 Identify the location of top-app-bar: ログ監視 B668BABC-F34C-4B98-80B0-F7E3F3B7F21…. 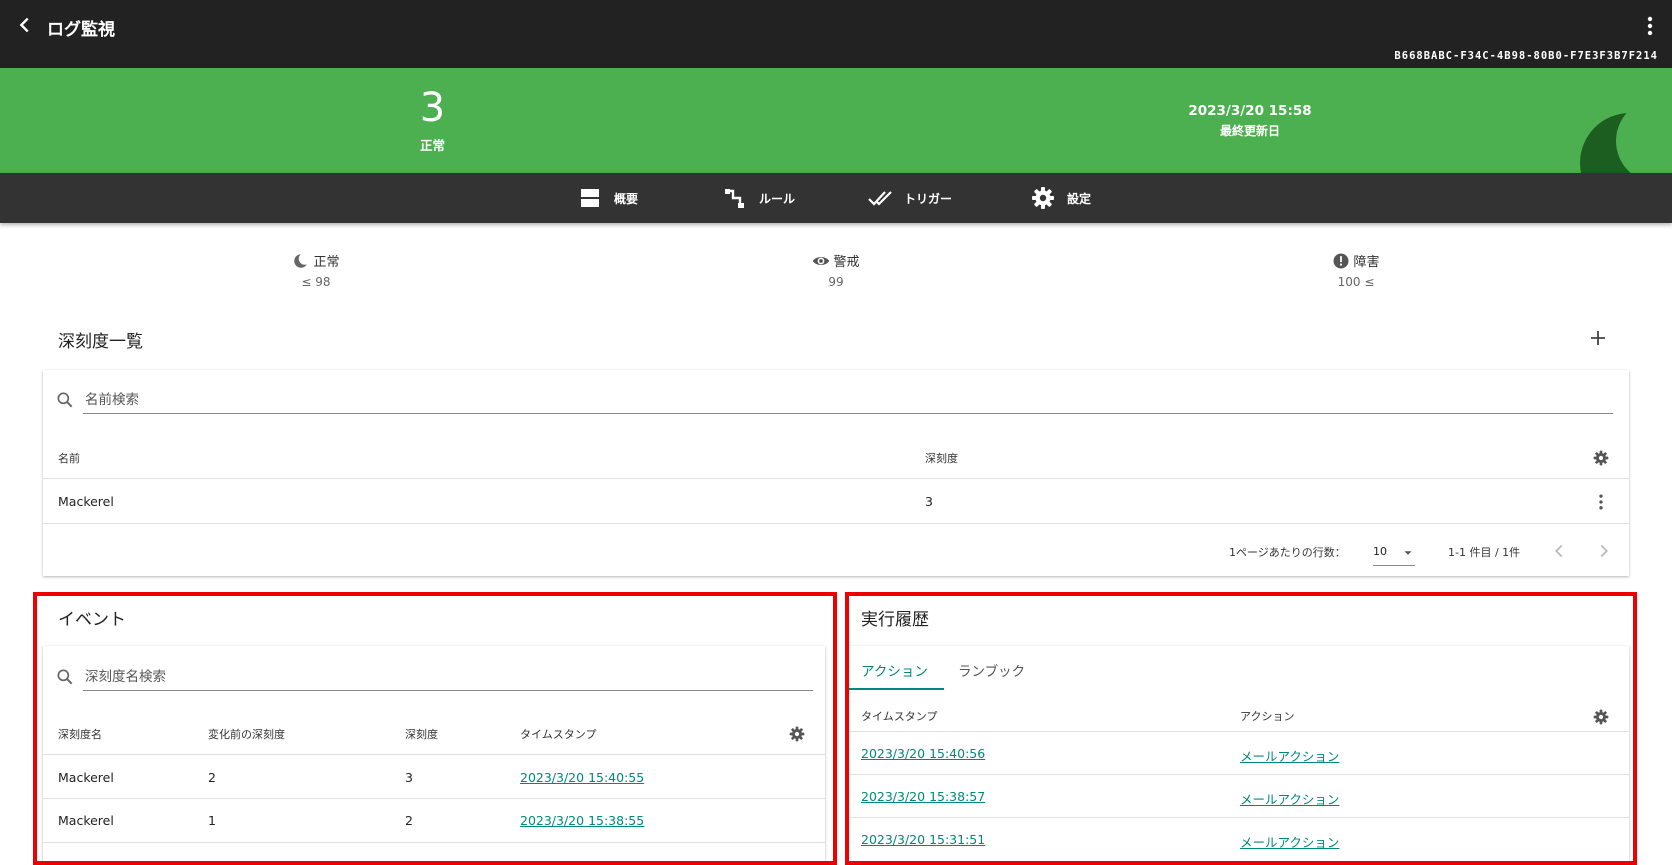
(836, 34).